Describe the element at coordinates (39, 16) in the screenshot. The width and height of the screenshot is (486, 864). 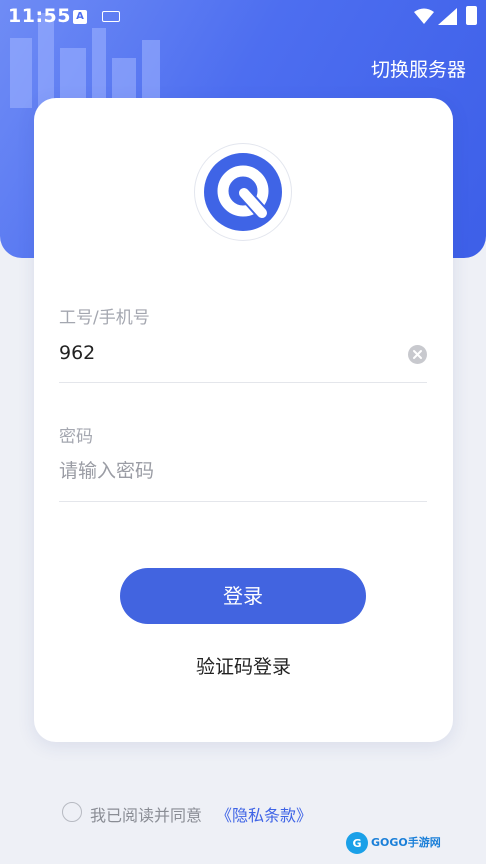
I see `status-time: 11:55` at that location.